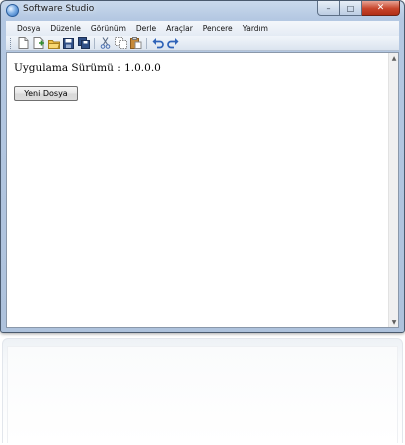  What do you see at coordinates (120, 43) in the screenshot?
I see `copy-icon` at bounding box center [120, 43].